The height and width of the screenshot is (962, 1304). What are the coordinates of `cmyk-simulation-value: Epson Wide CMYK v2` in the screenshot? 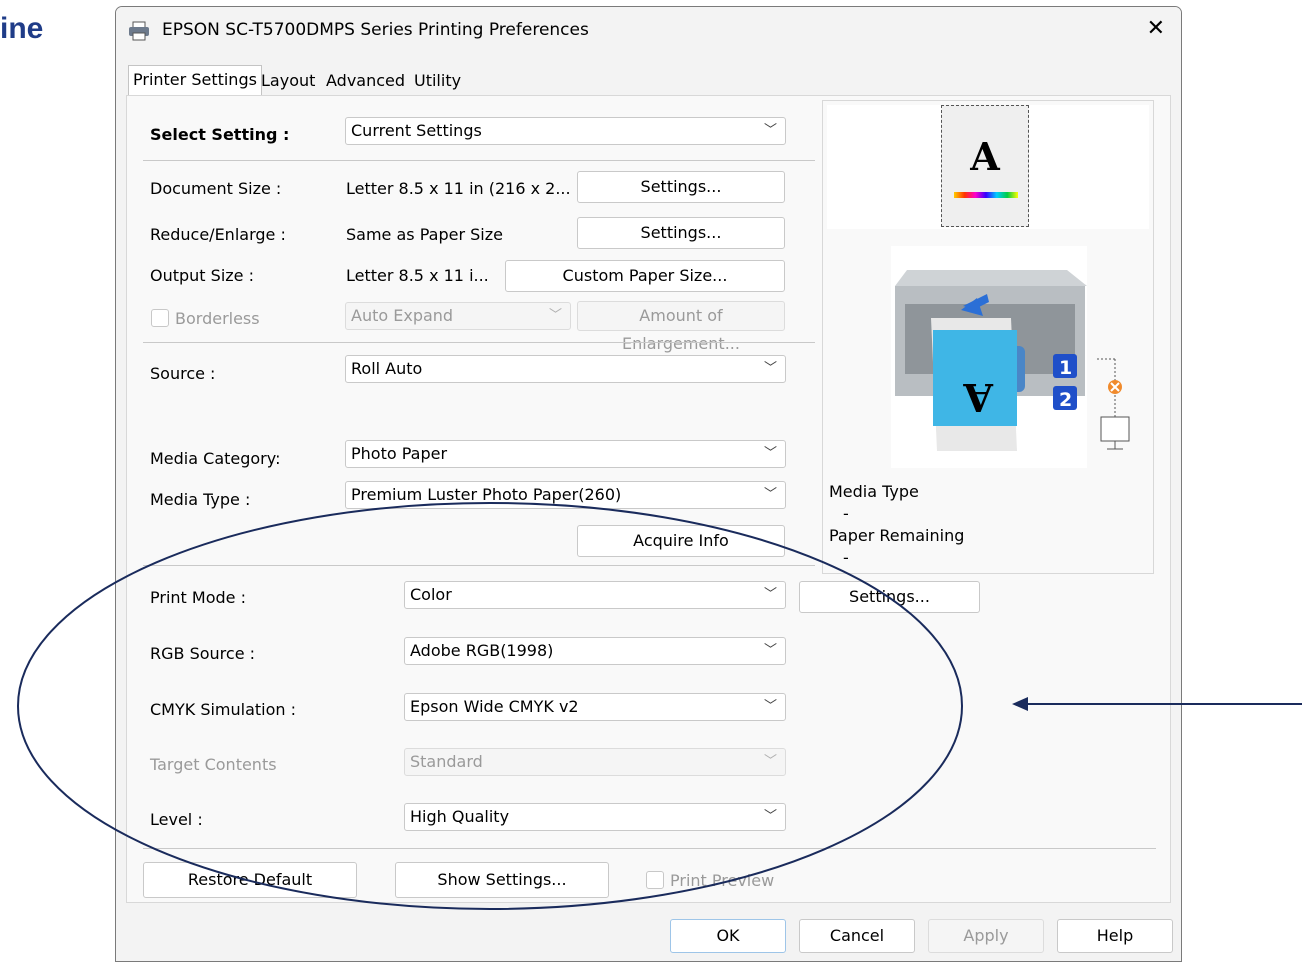 It's located at (494, 706).